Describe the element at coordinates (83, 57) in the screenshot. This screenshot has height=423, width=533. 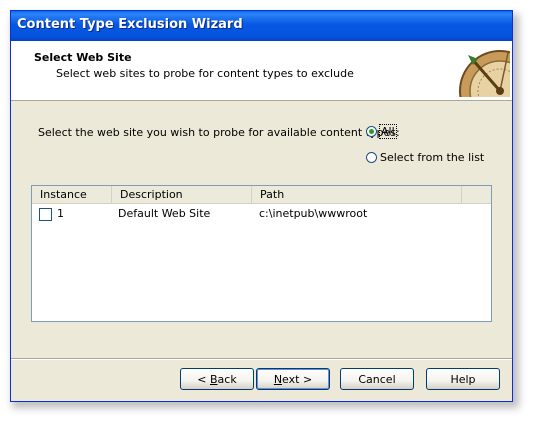
I see `header-title: Select Web Site` at that location.